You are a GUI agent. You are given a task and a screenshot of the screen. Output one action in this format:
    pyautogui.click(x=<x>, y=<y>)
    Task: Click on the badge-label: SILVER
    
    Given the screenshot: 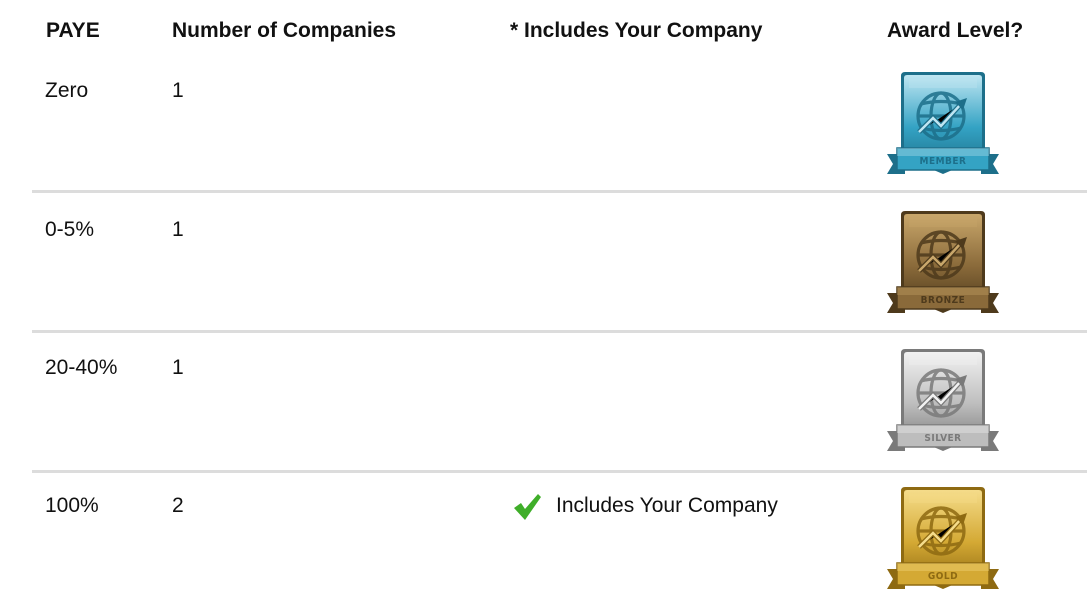 What is the action you would take?
    pyautogui.click(x=942, y=438)
    